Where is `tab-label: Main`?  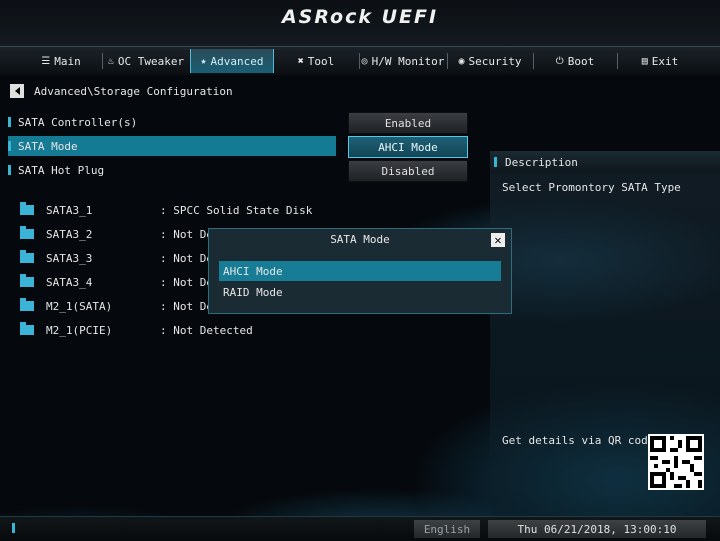 tab-label: Main is located at coordinates (67, 61).